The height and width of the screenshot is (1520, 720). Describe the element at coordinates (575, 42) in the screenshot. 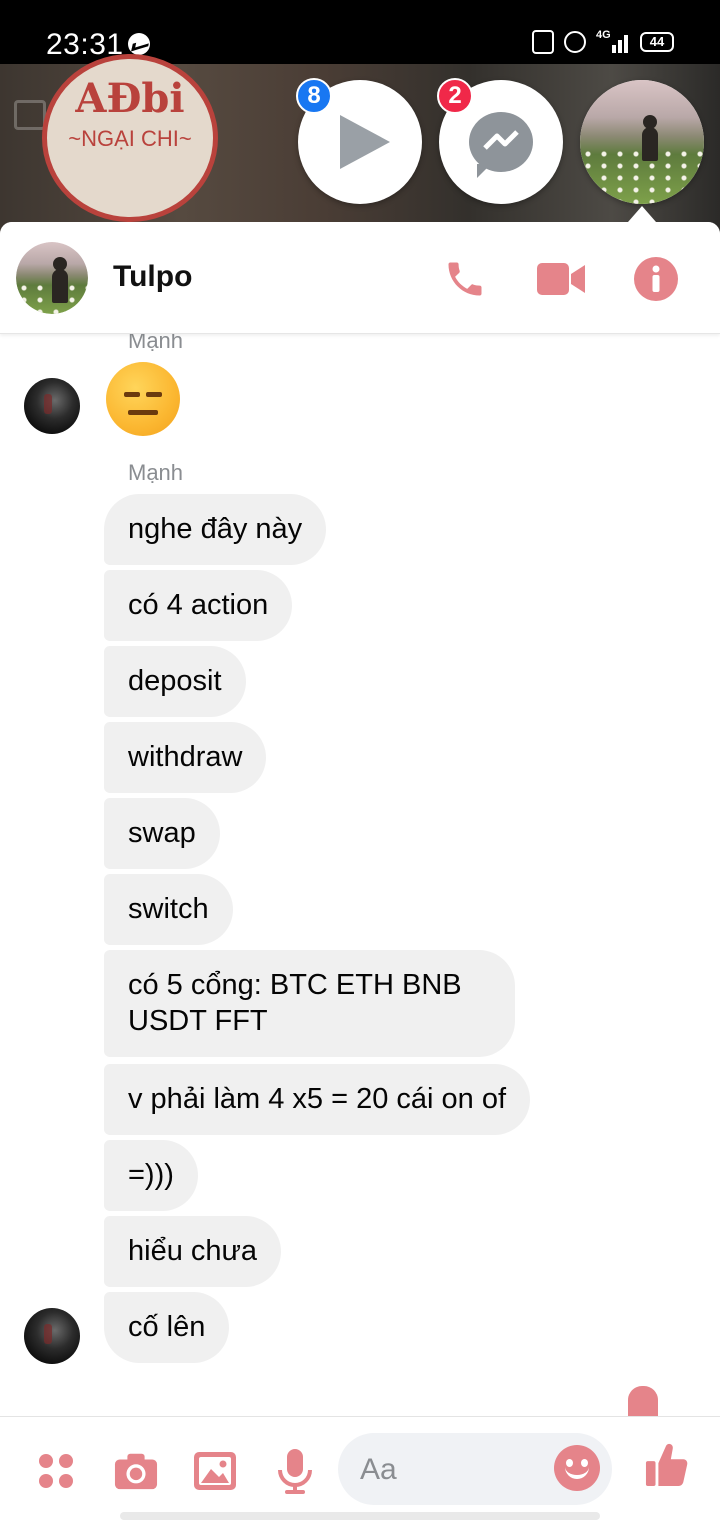

I see `alarm-icon` at that location.